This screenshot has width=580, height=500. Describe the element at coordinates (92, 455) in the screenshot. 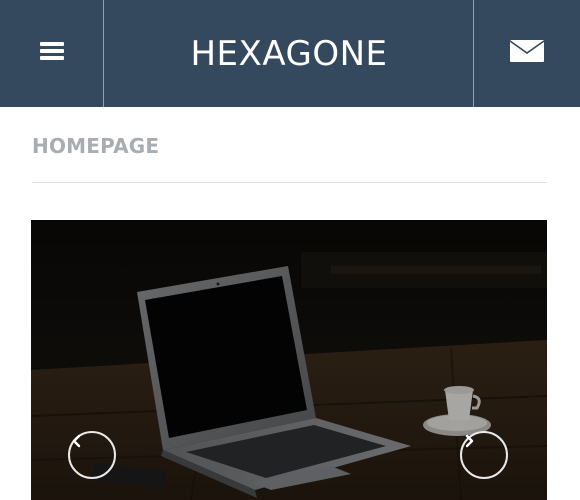

I see `slider-prev-button` at that location.